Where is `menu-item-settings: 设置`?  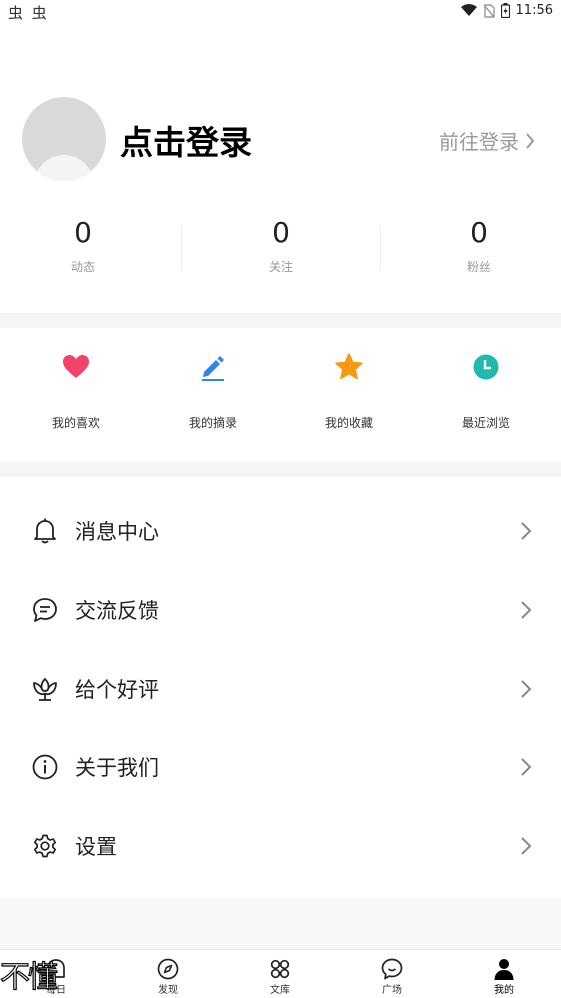
menu-item-settings: 设置 is located at coordinates (280, 846).